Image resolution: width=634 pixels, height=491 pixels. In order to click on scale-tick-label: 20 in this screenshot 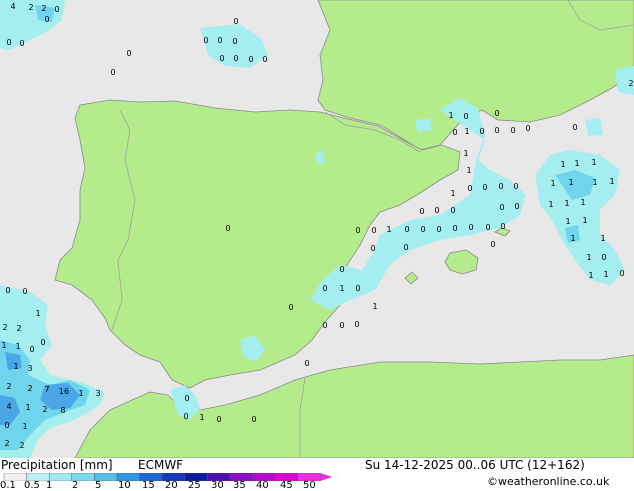, I will do `click(171, 485)`.